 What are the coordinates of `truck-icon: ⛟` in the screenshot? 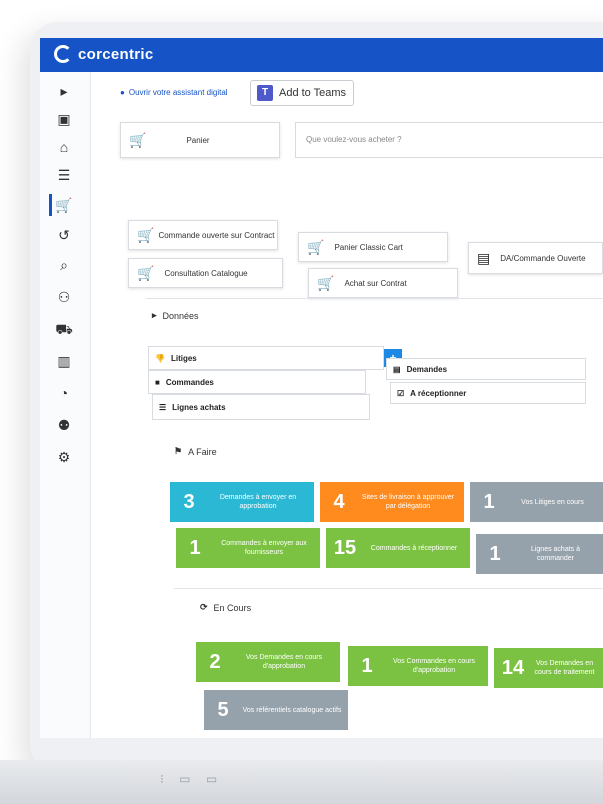 It's located at (64, 329).